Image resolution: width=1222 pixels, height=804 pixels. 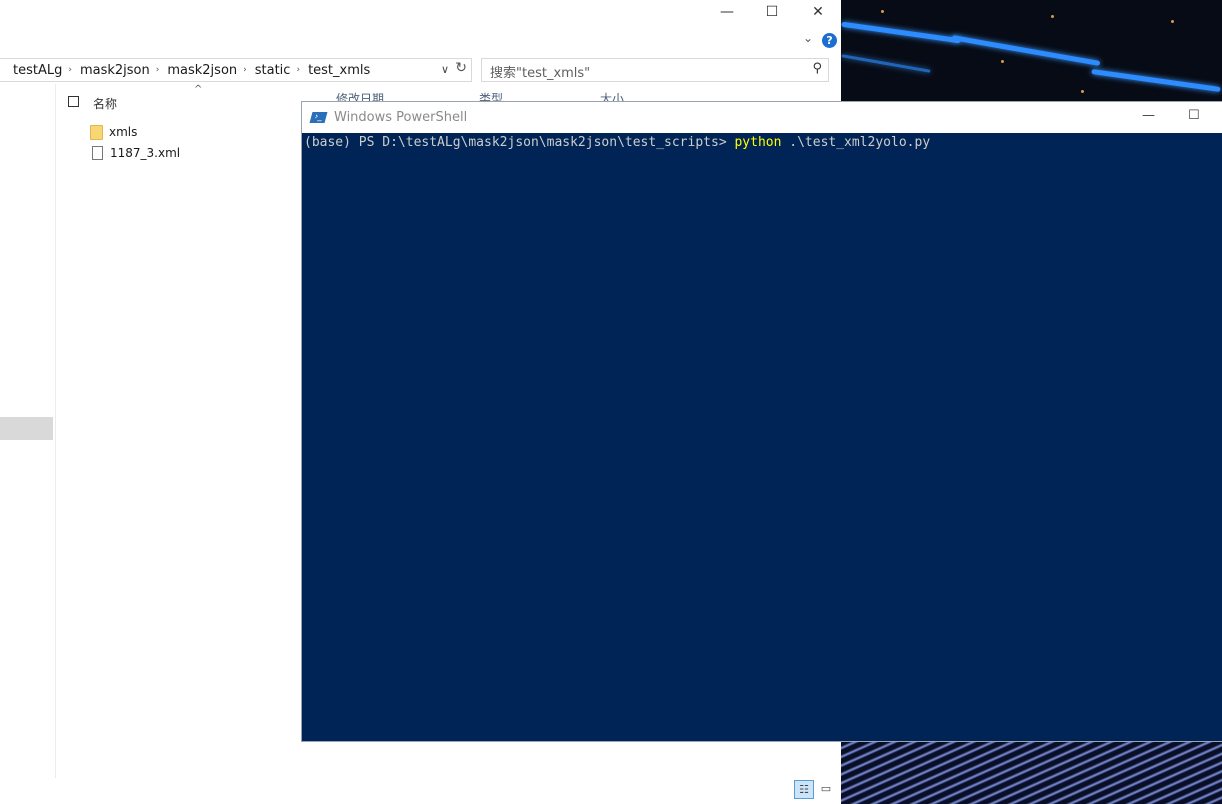 What do you see at coordinates (817, 68) in the screenshot?
I see `search-icon: ⚲` at bounding box center [817, 68].